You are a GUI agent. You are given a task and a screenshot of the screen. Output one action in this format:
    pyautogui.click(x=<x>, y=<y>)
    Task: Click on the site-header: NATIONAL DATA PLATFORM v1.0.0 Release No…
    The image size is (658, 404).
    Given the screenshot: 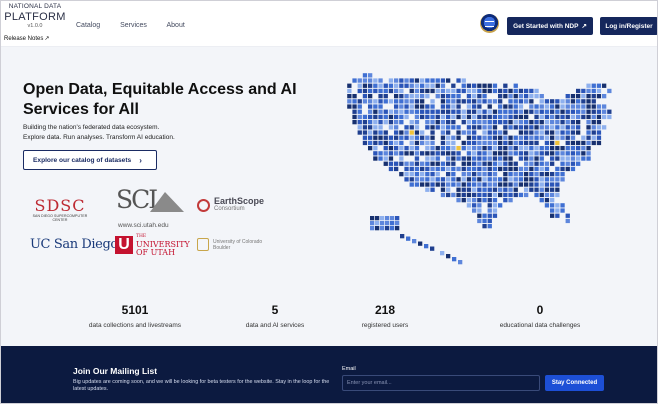 What is the action you would take?
    pyautogui.click(x=329, y=23)
    